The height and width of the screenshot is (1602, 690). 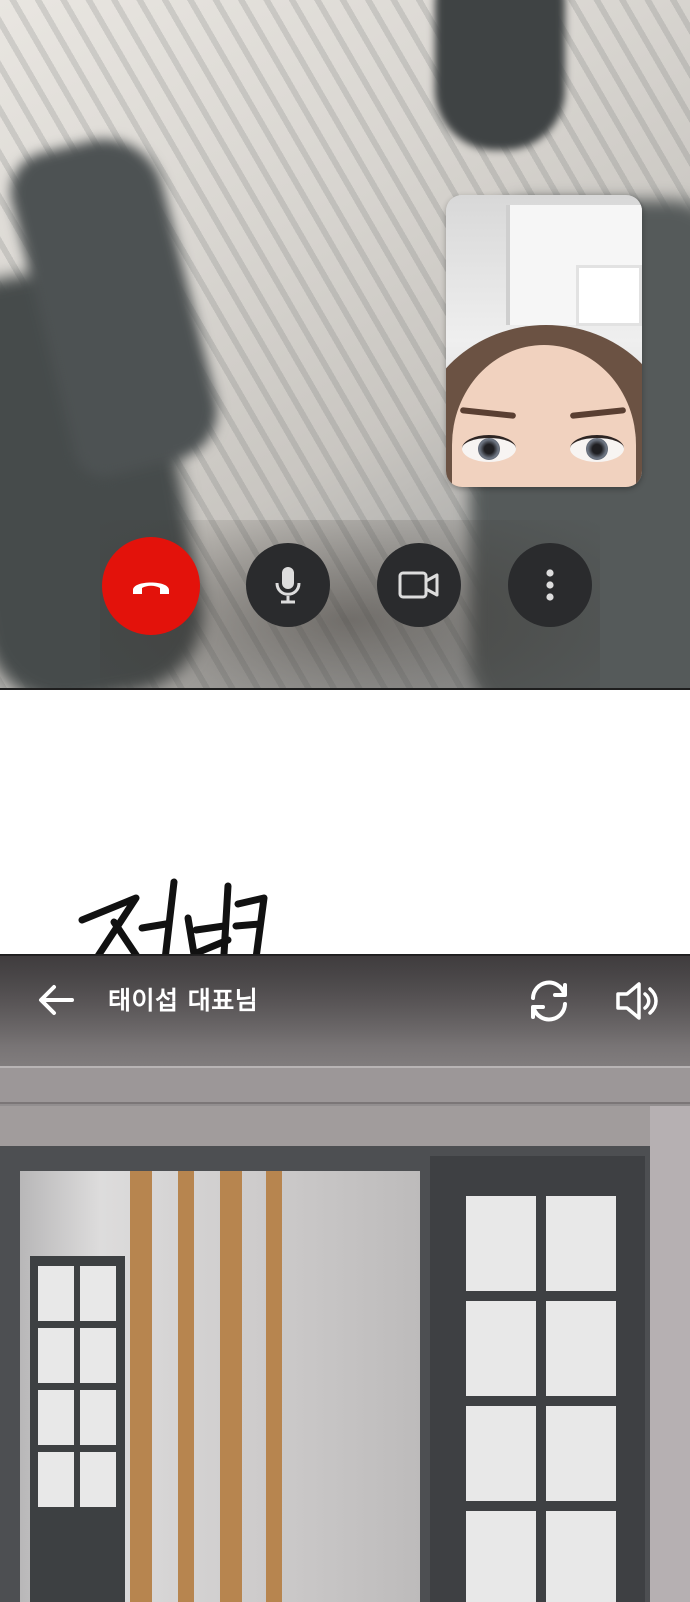 I want to click on camera-button, so click(x=419, y=585).